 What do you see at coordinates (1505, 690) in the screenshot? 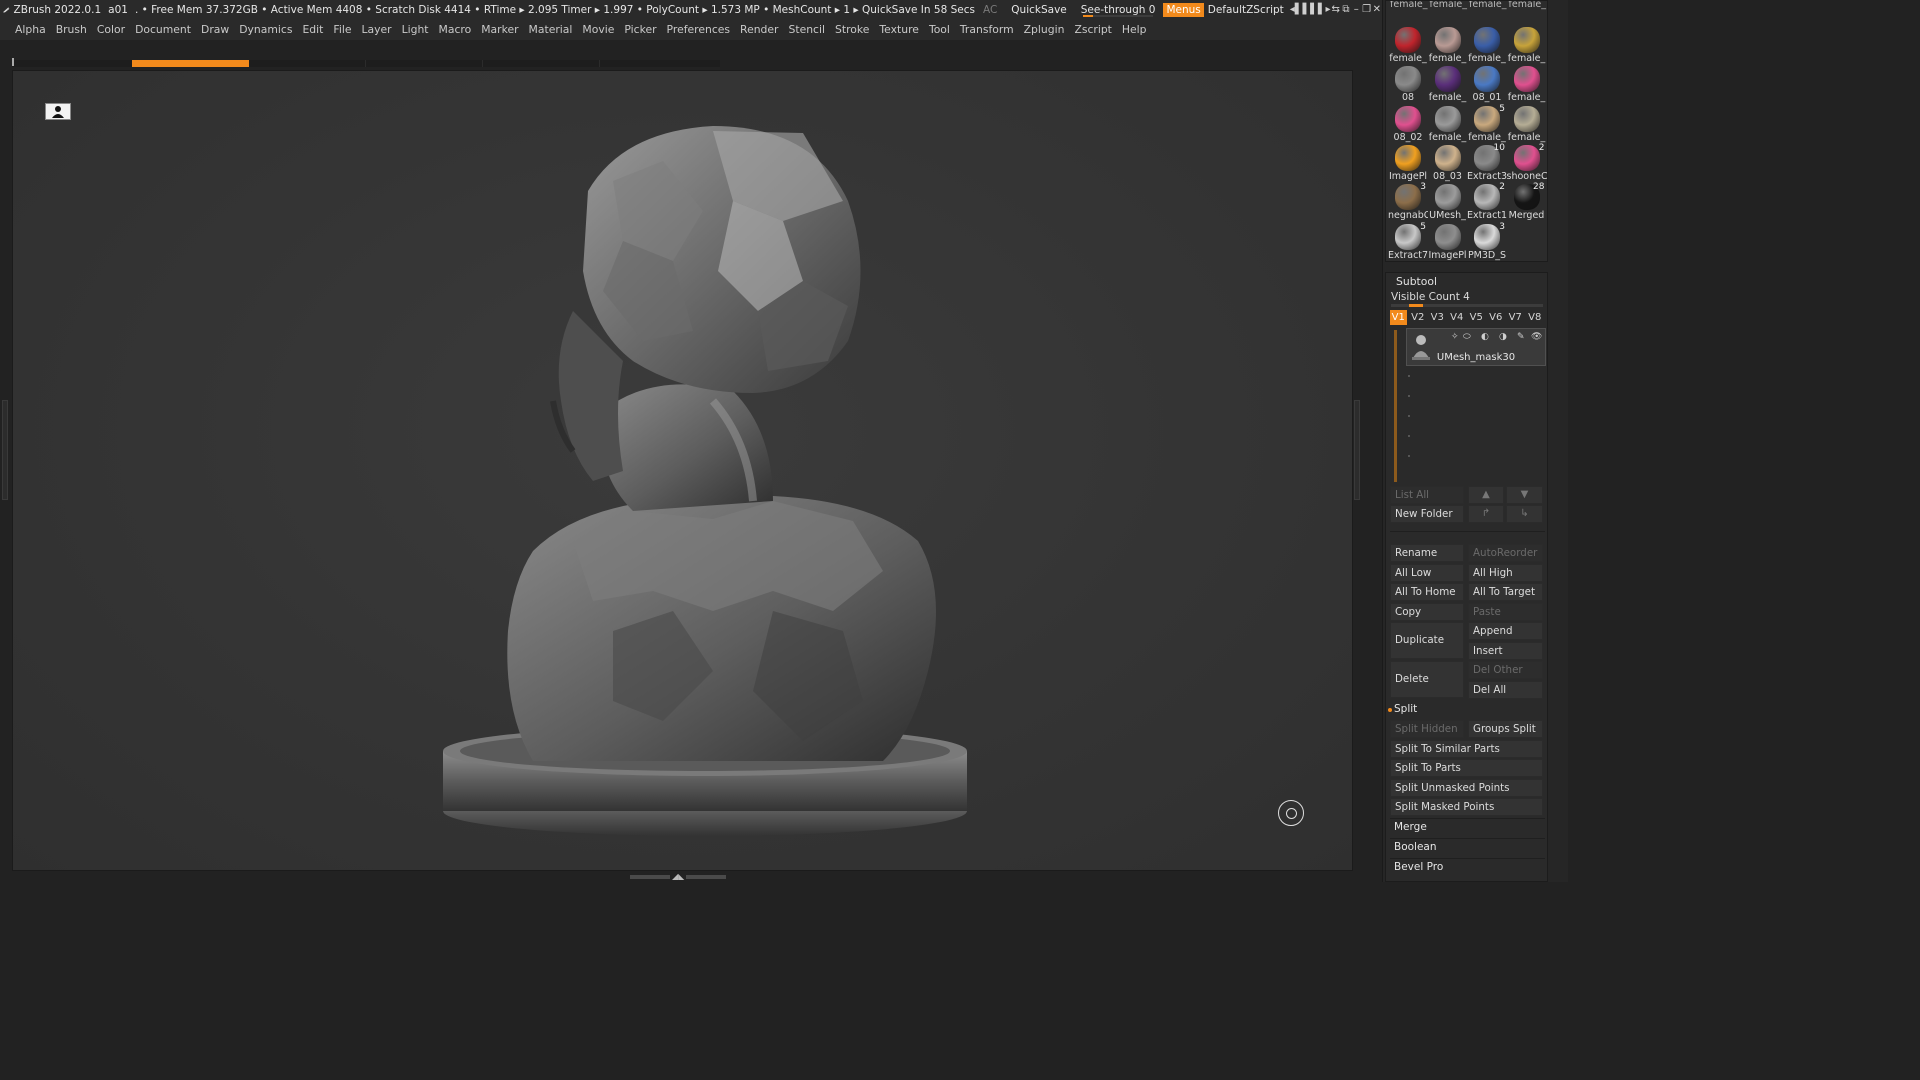
I see `del-all-button: Del All` at bounding box center [1505, 690].